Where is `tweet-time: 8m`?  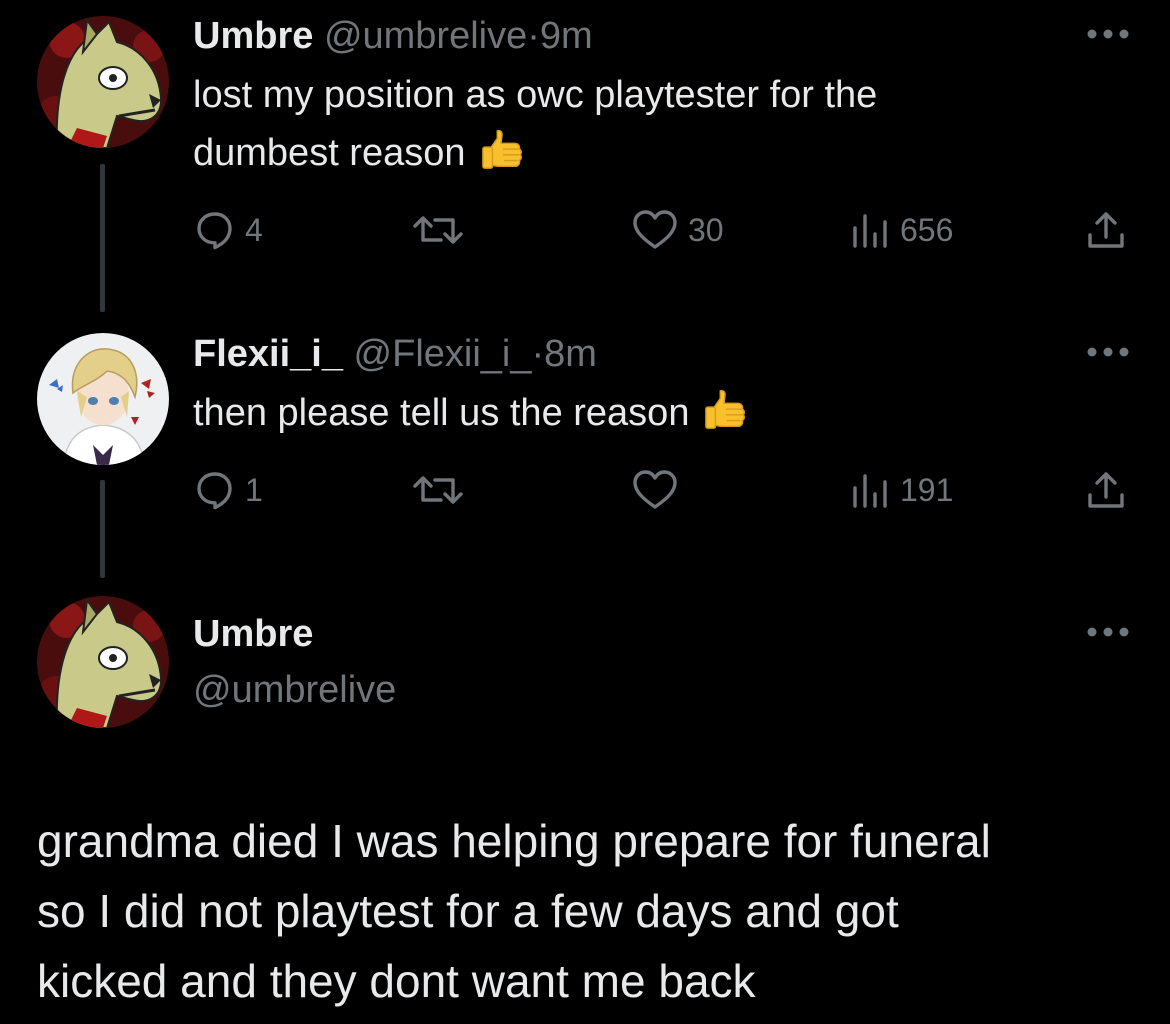 tweet-time: 8m is located at coordinates (570, 354).